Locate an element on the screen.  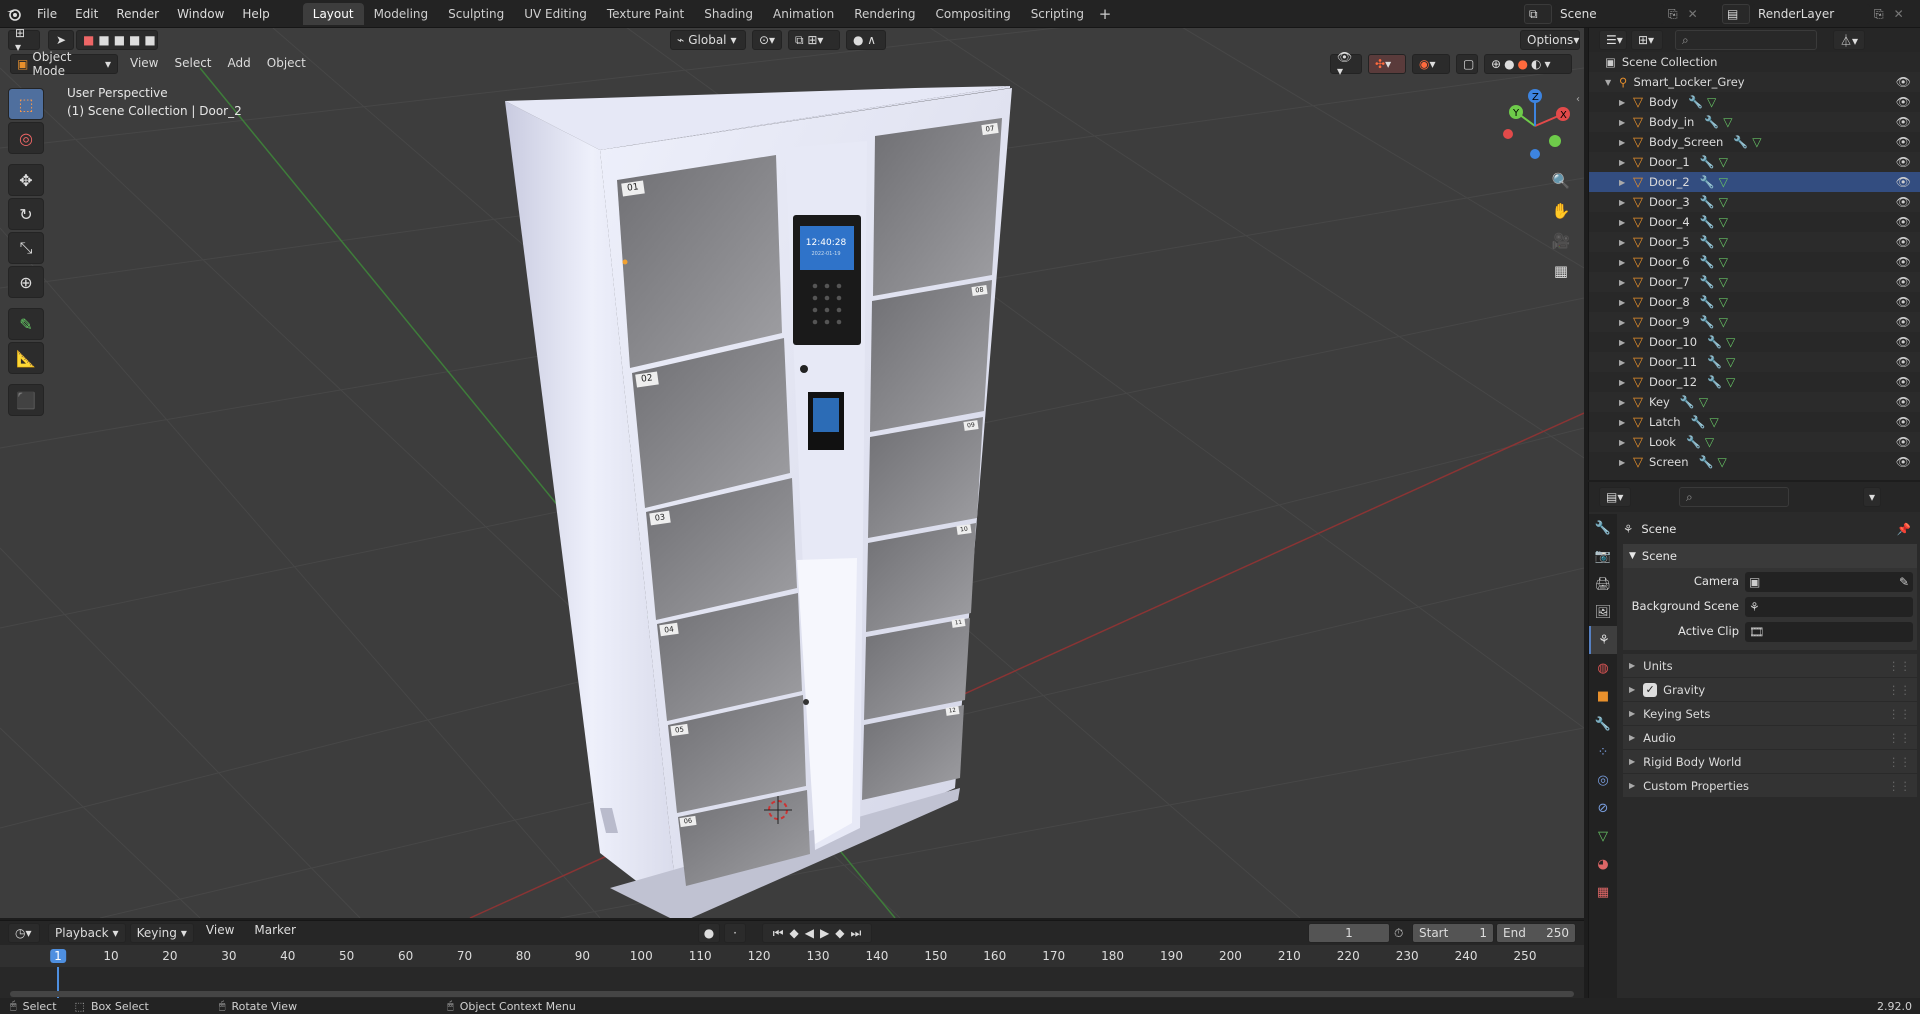
menu-help: Help is located at coordinates (255, 14).